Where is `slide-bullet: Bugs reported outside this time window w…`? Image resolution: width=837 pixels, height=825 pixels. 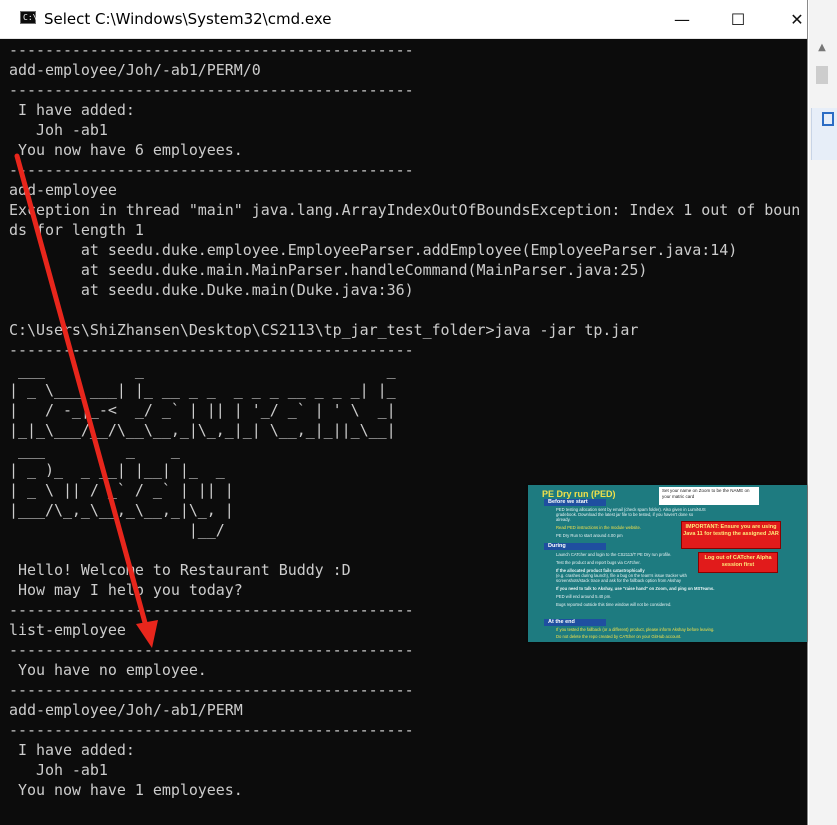
slide-bullet: Bugs reported outside this time window w… is located at coordinates (614, 604).